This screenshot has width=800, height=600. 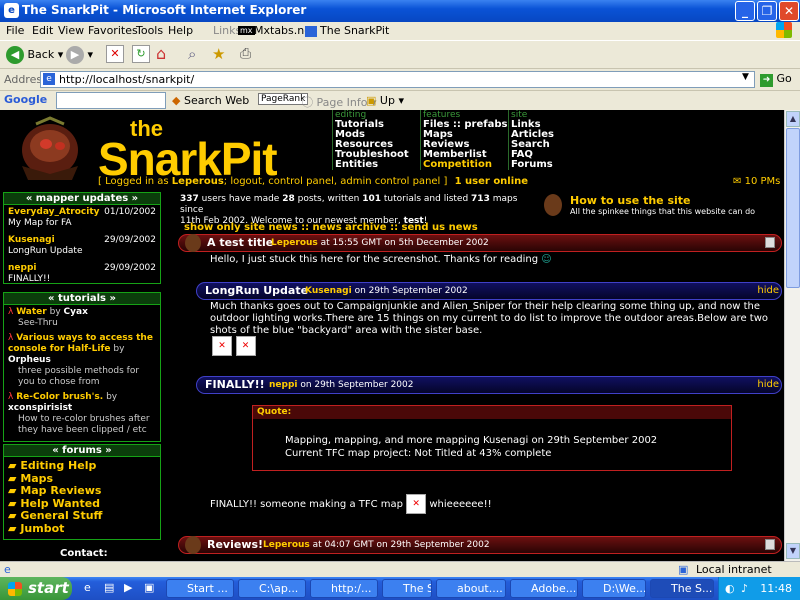 What do you see at coordinates (776, 79) in the screenshot?
I see `go-button: ➜ Go` at bounding box center [776, 79].